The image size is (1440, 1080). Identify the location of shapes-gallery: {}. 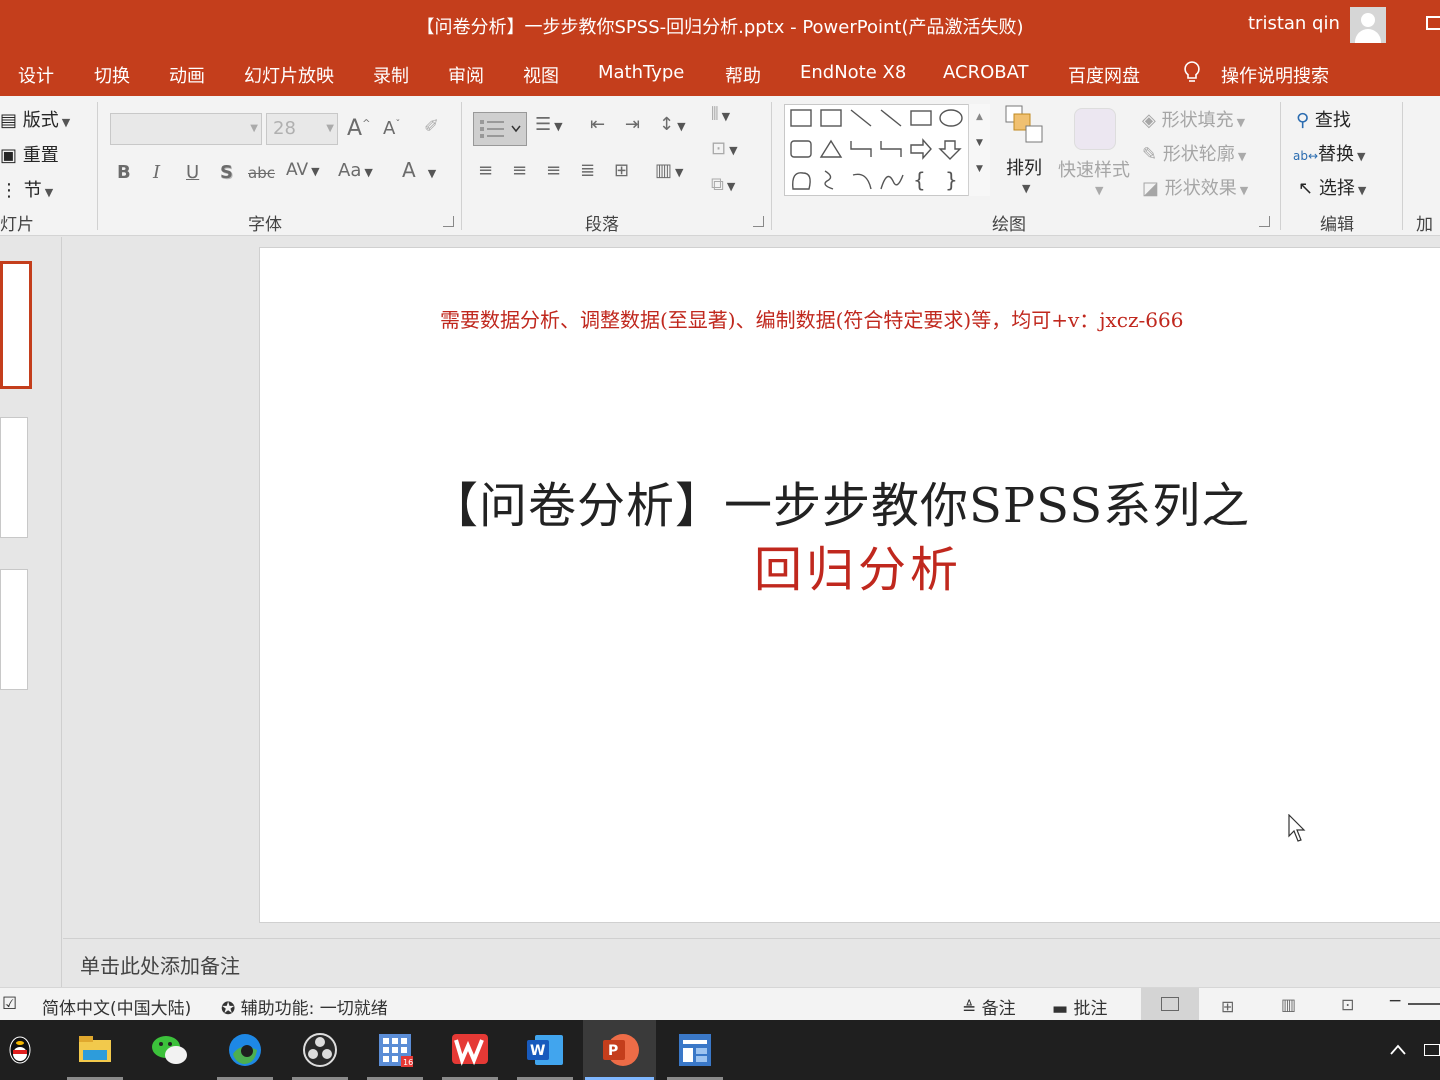
(887, 150).